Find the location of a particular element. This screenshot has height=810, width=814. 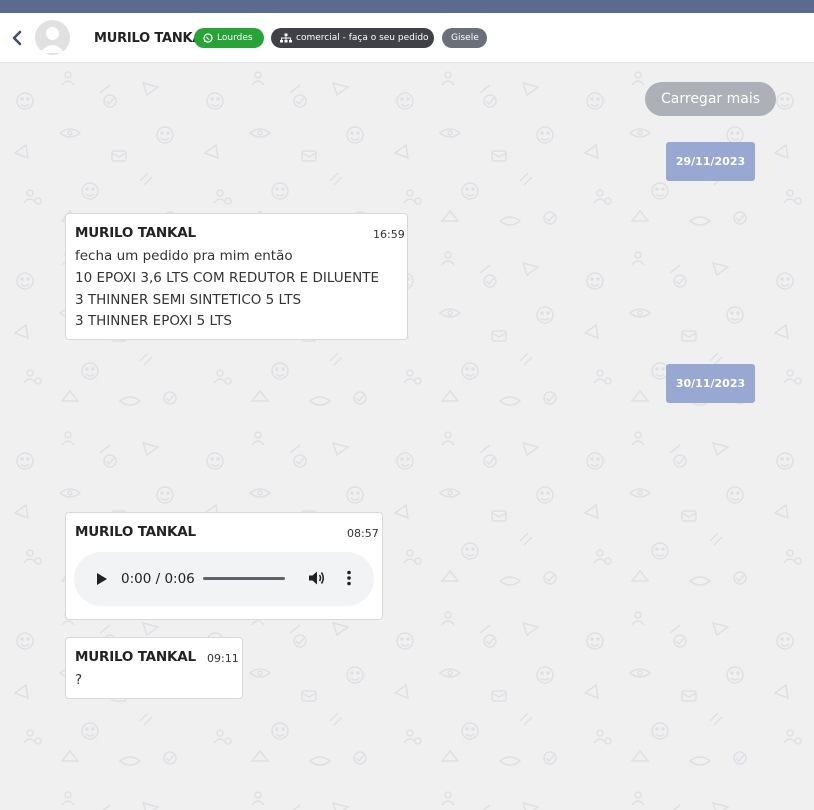

back-button is located at coordinates (17, 38).